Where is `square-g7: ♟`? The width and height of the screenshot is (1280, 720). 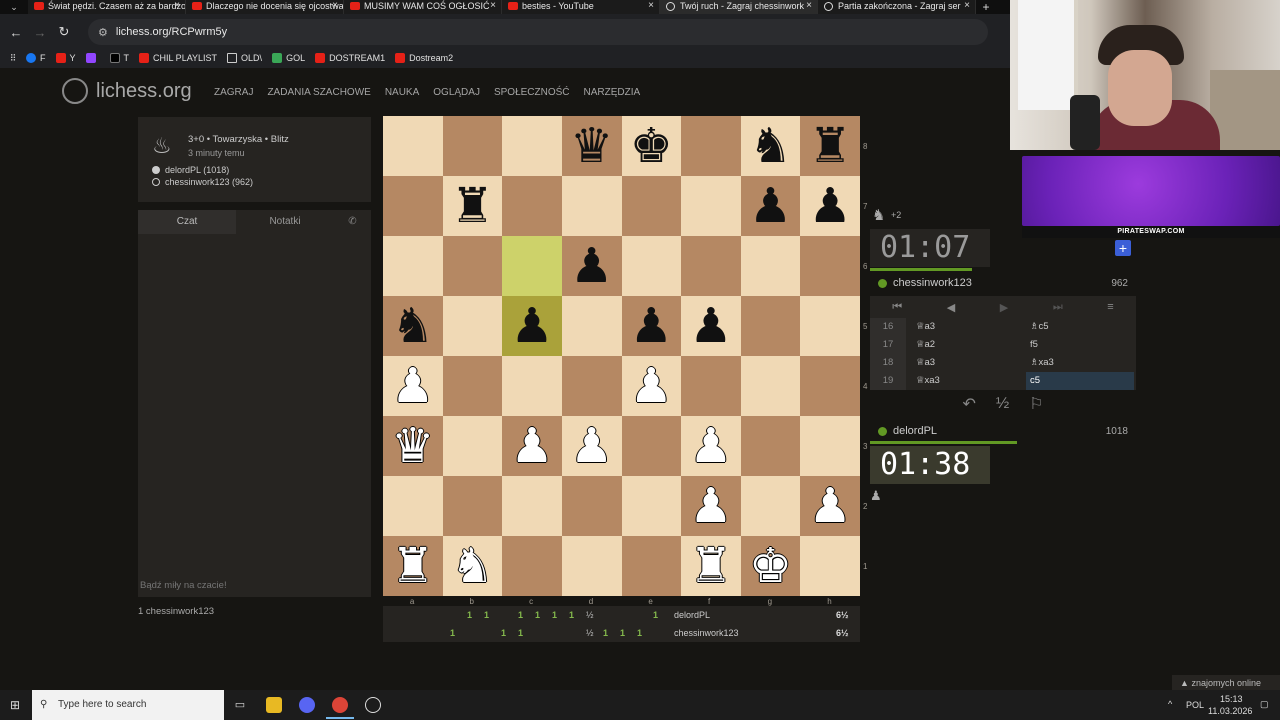
square-g7: ♟ is located at coordinates (770, 206).